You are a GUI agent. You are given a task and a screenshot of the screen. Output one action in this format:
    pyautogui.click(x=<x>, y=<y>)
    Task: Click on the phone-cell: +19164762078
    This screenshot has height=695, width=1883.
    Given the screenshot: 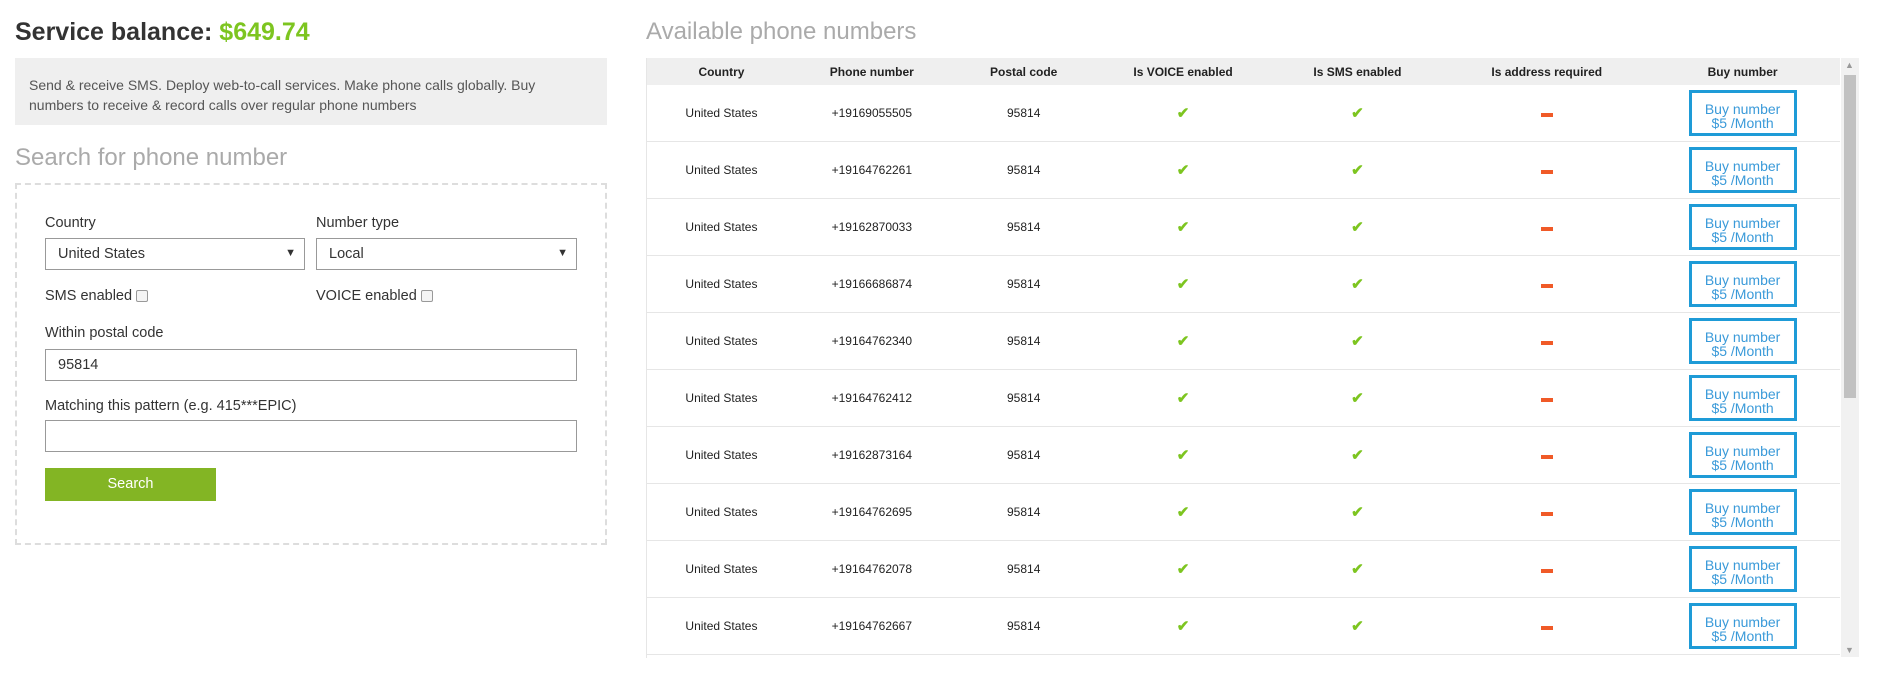 What is the action you would take?
    pyautogui.click(x=872, y=569)
    